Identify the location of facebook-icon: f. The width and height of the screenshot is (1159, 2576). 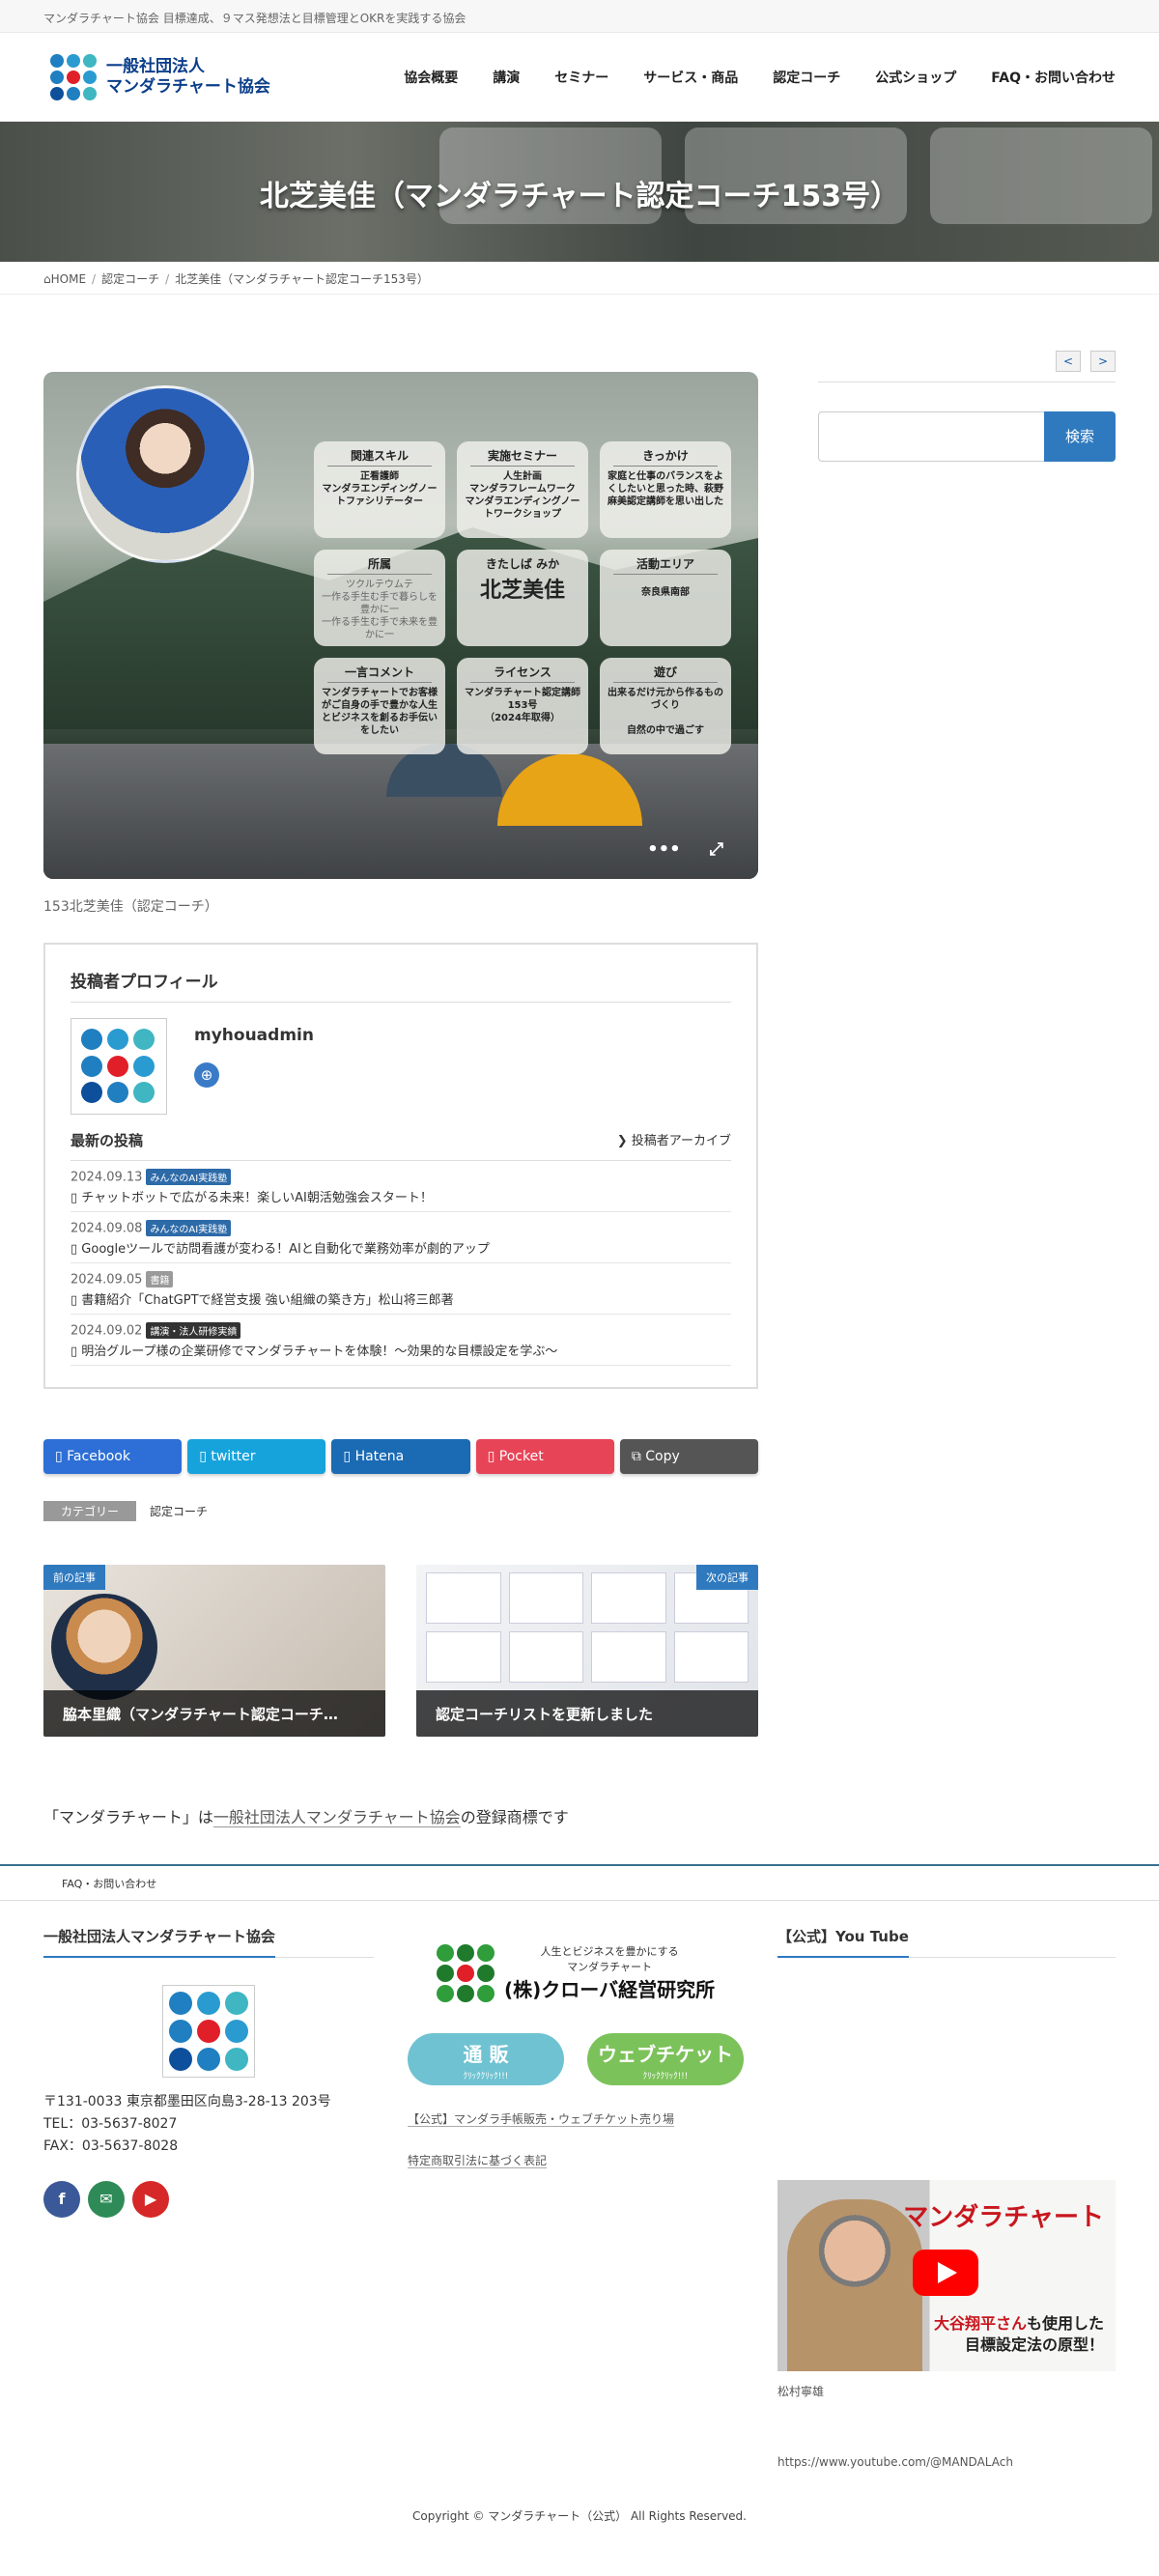
(61, 2199).